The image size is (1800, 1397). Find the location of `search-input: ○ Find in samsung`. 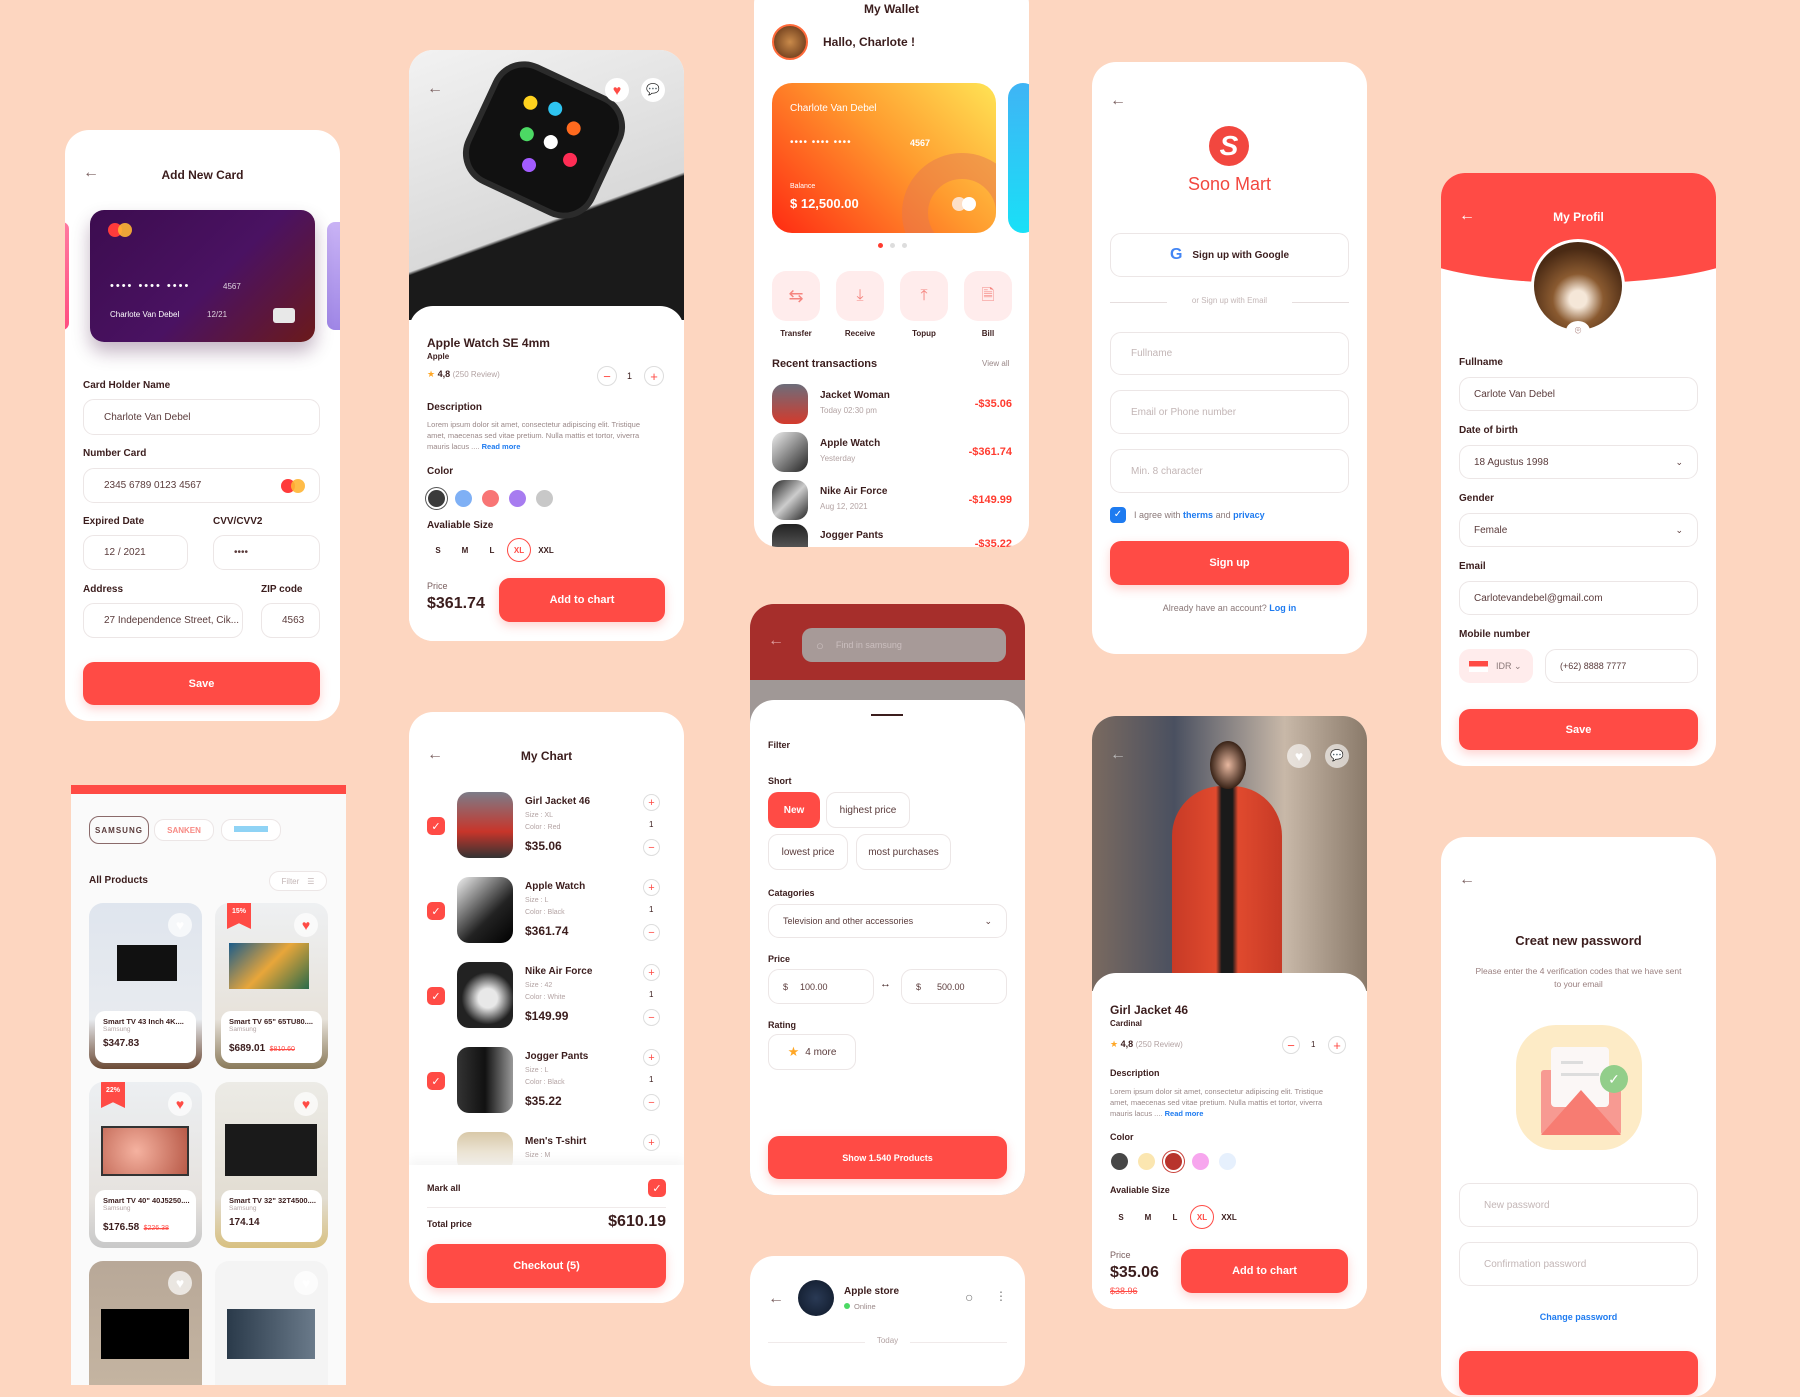

search-input: ○ Find in samsung is located at coordinates (904, 645).